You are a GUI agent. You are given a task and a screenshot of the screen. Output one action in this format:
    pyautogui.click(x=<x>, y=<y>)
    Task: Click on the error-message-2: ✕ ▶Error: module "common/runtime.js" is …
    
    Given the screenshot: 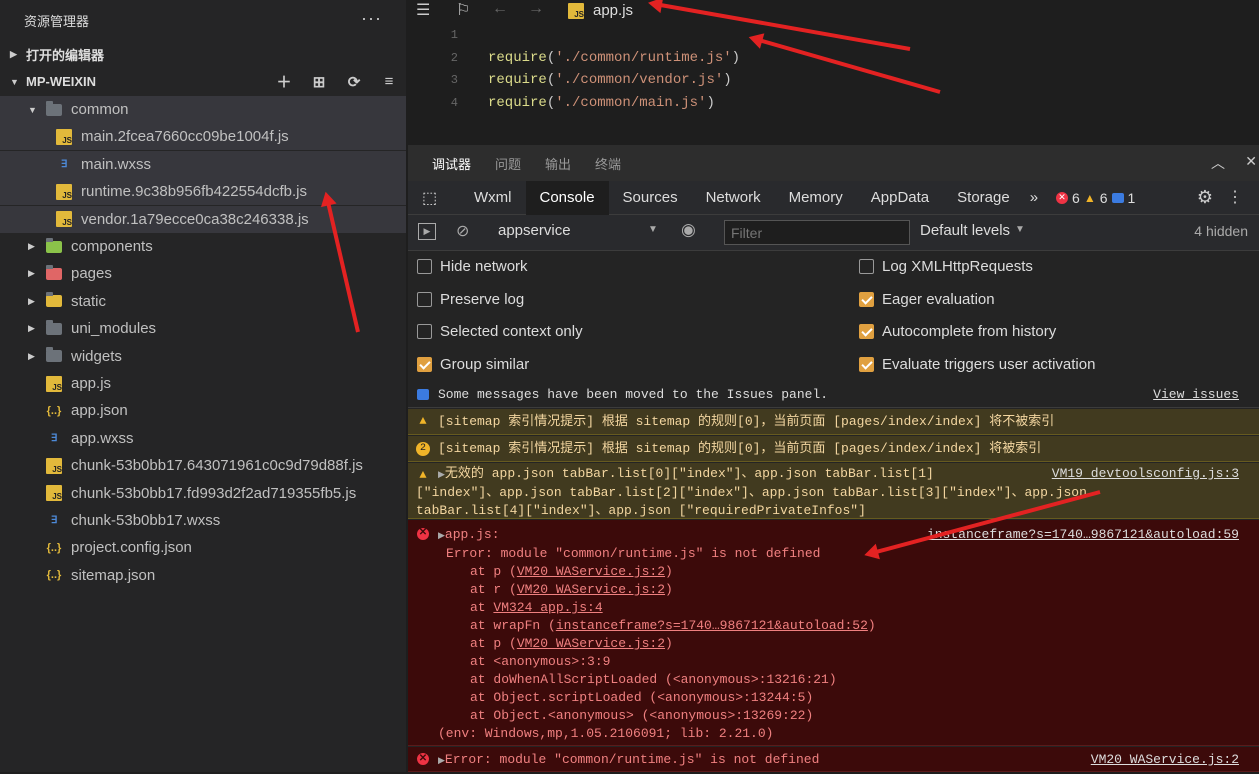 What is the action you would take?
    pyautogui.click(x=833, y=759)
    